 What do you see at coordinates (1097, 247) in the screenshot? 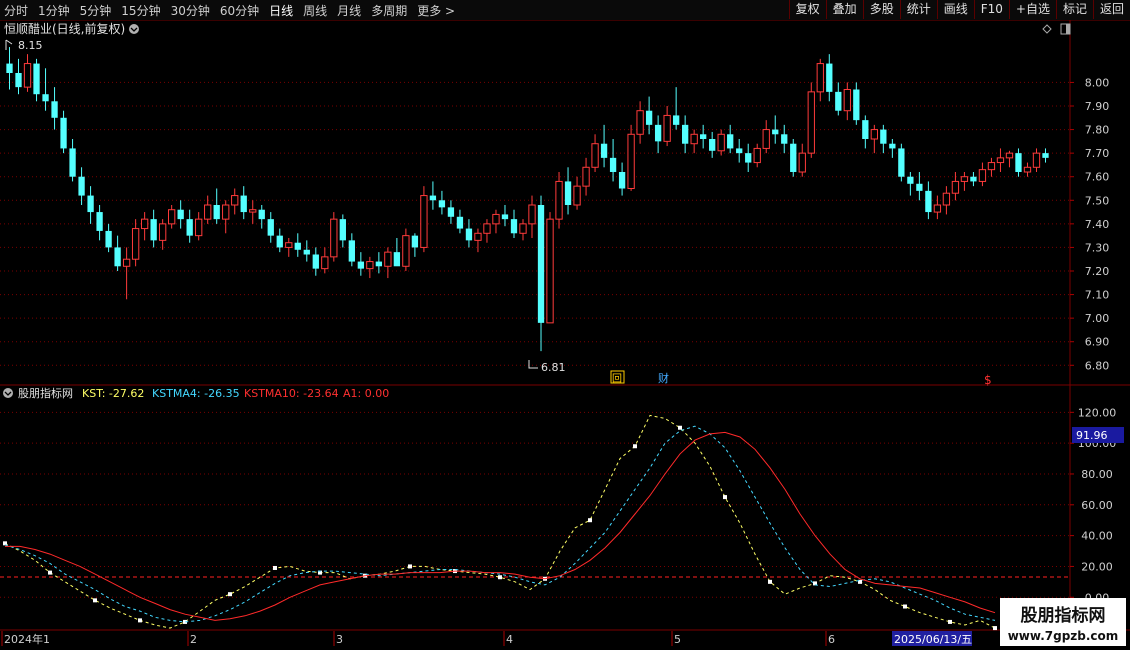
I see `price-axis-label: 7.30` at bounding box center [1097, 247].